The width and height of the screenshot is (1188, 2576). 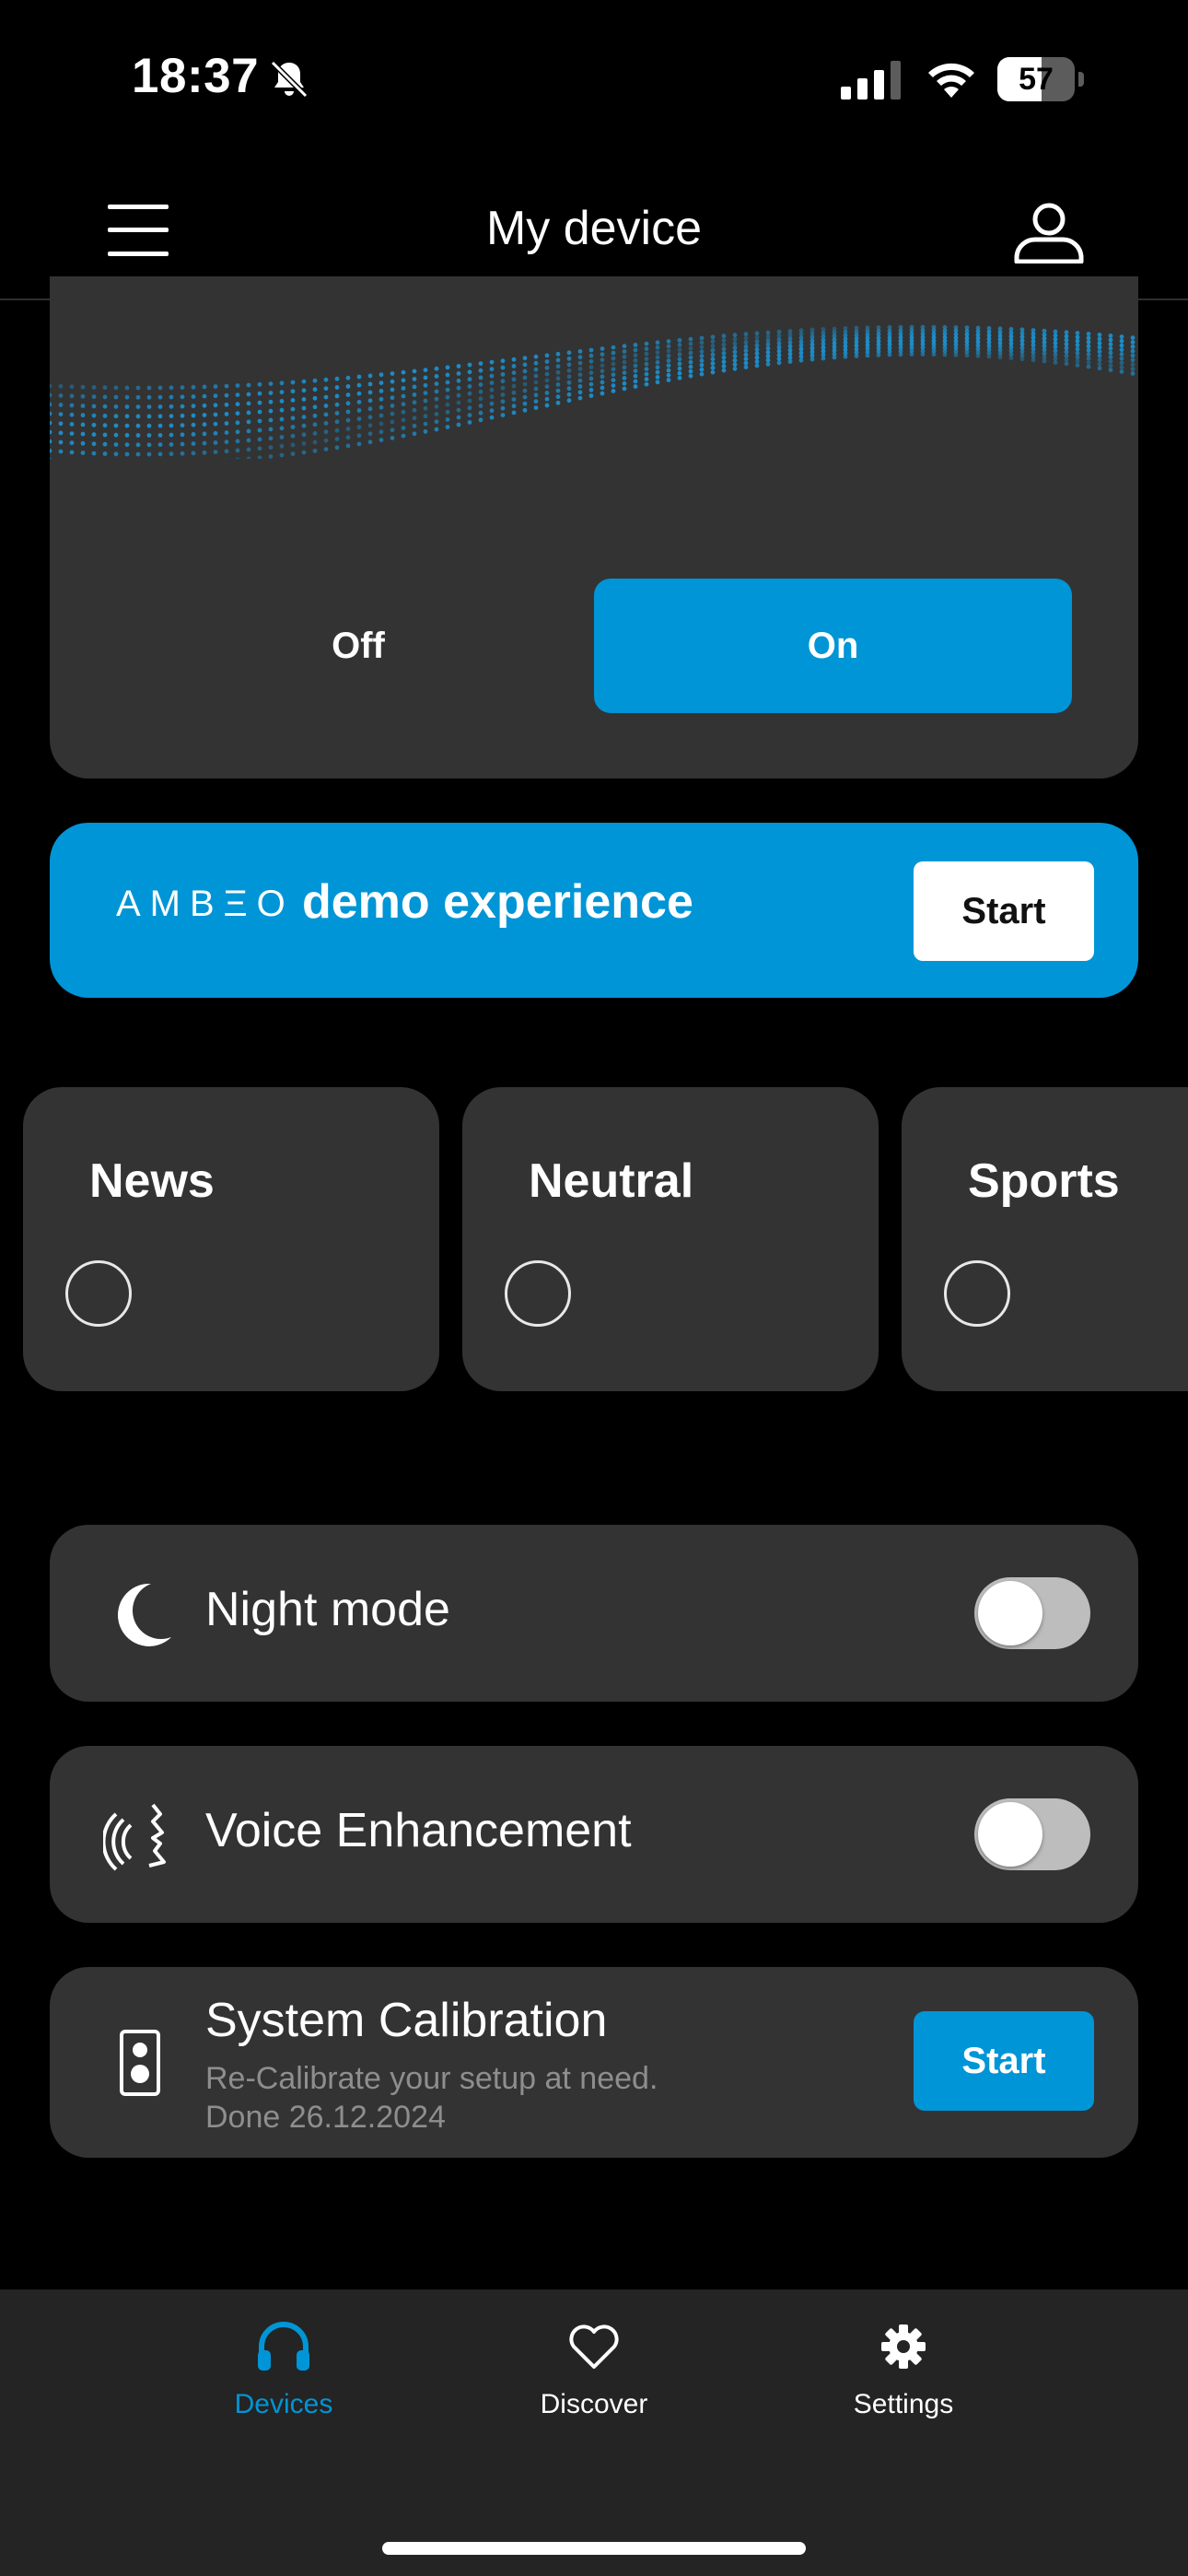 What do you see at coordinates (196, 76) in the screenshot?
I see `status-time: 18:37` at bounding box center [196, 76].